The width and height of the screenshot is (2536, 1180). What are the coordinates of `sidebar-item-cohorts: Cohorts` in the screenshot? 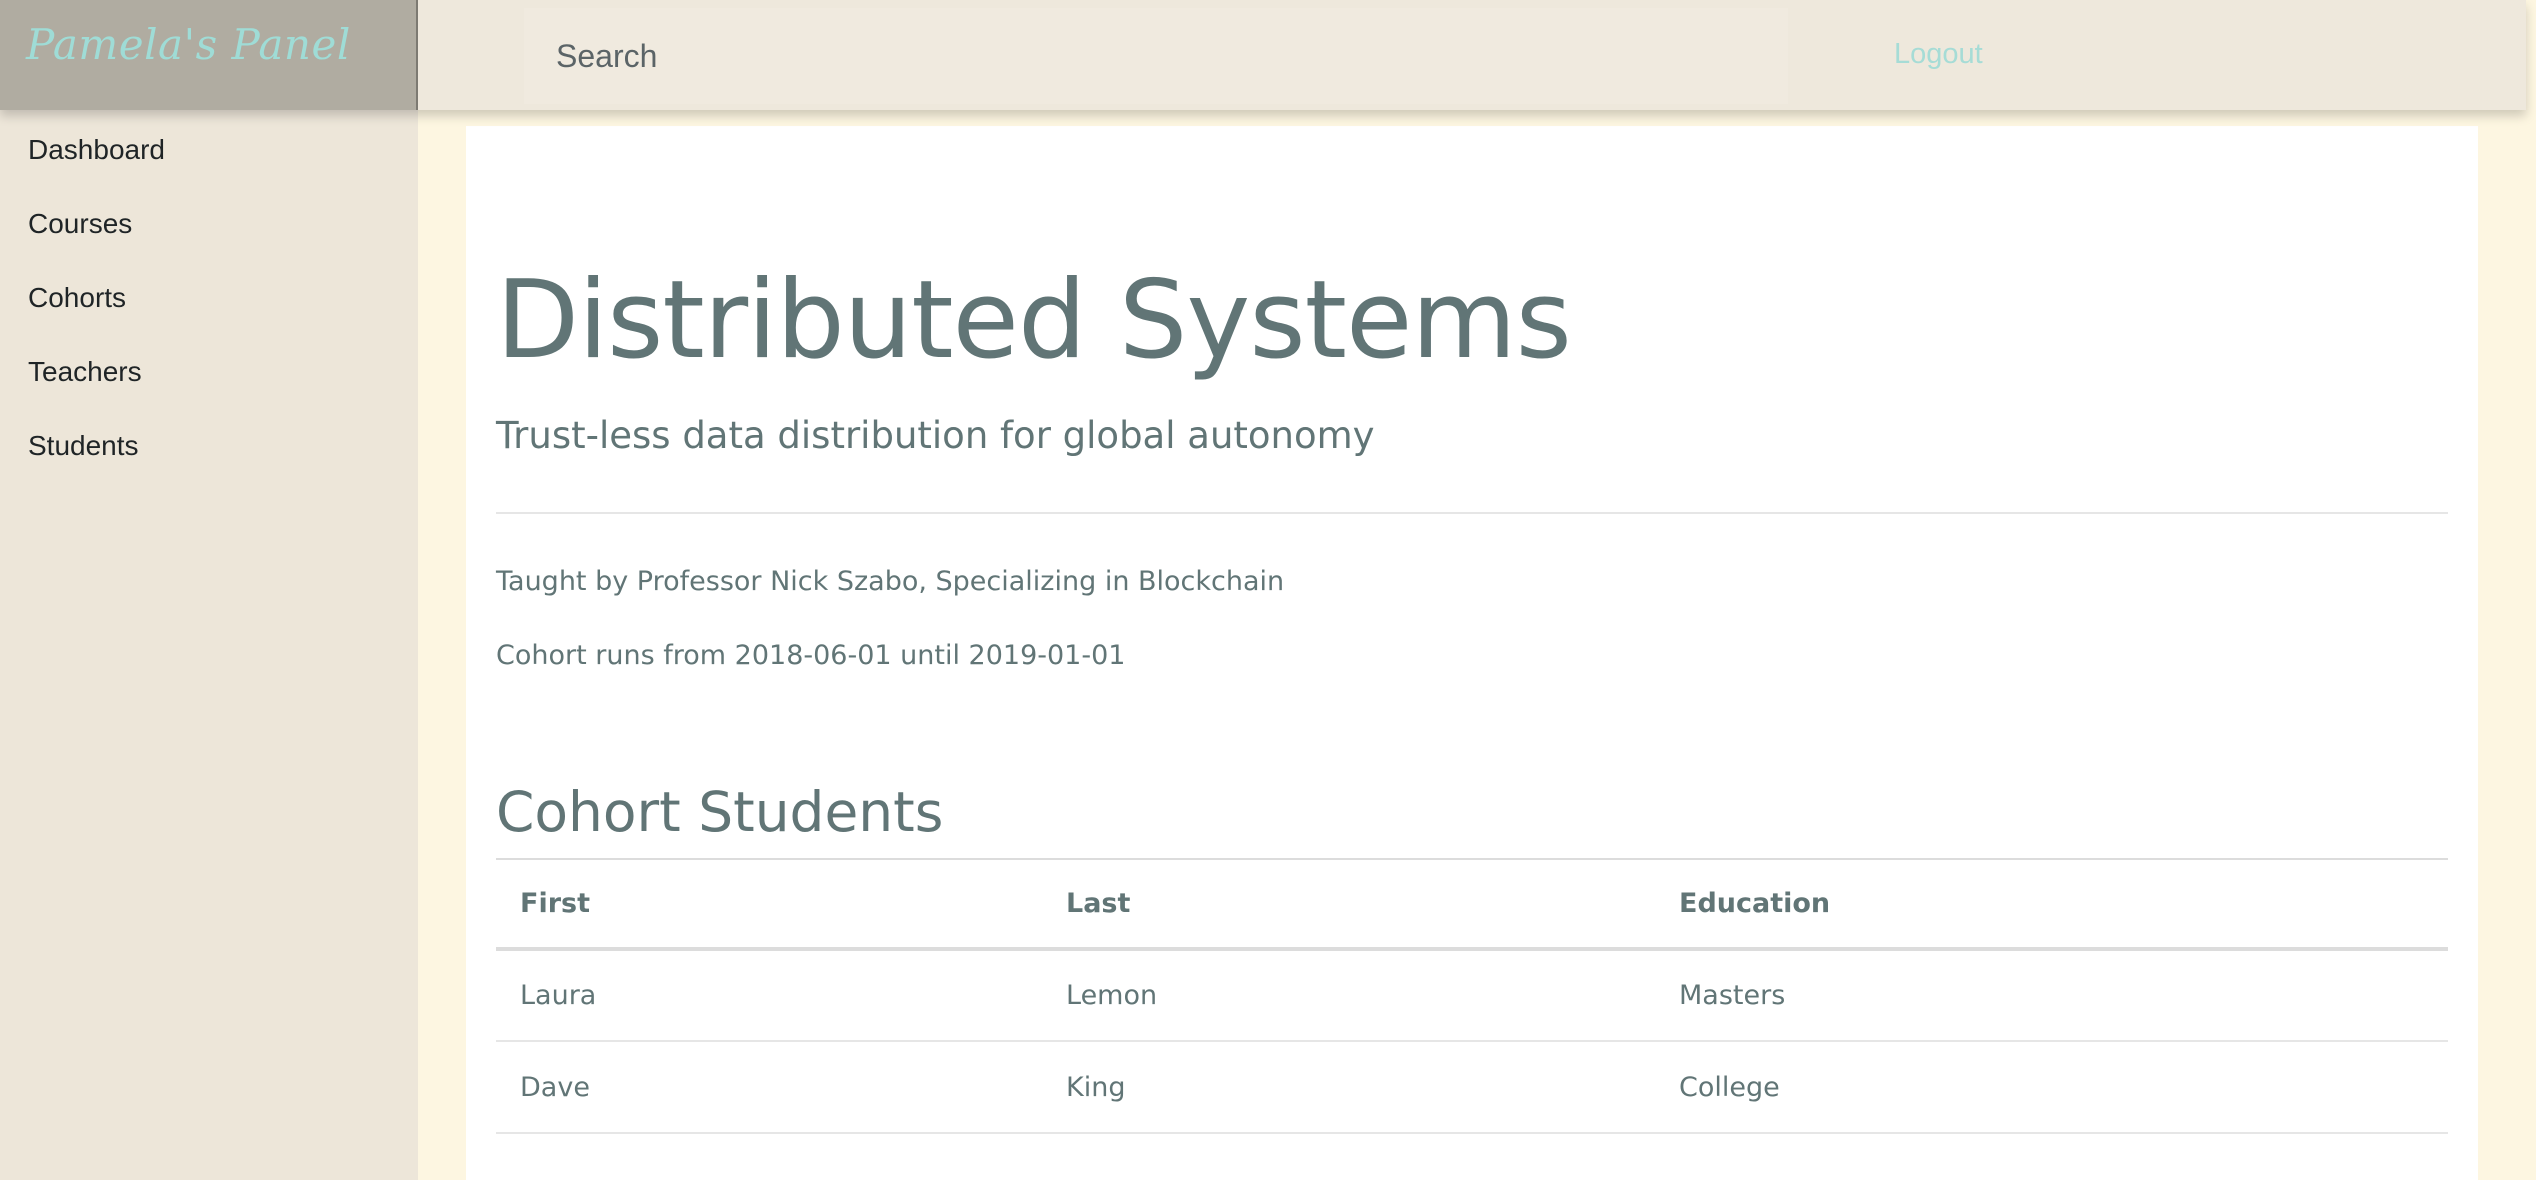 It's located at (77, 298).